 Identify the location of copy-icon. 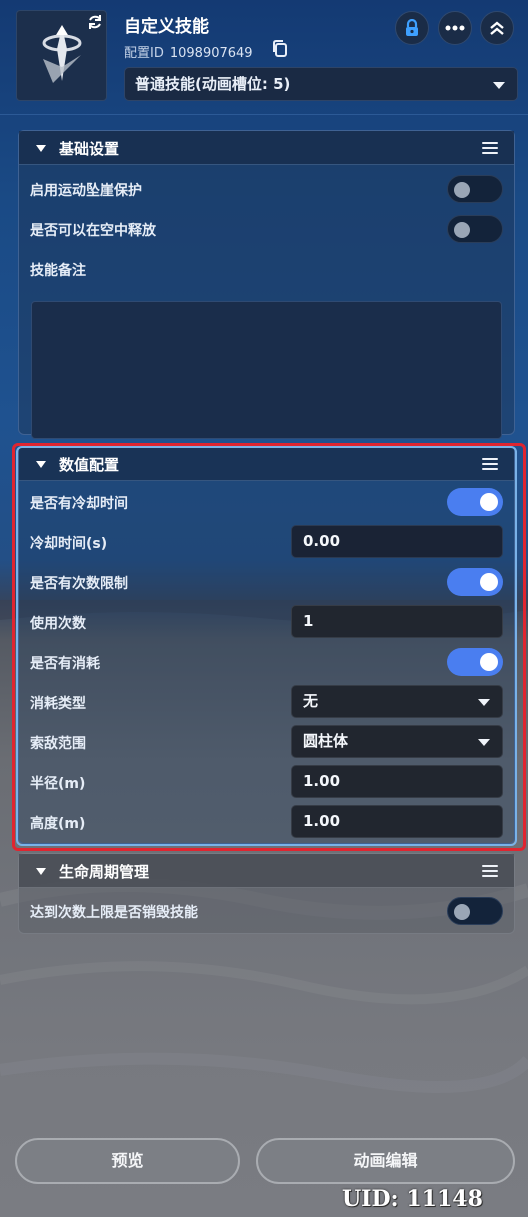
(280, 49).